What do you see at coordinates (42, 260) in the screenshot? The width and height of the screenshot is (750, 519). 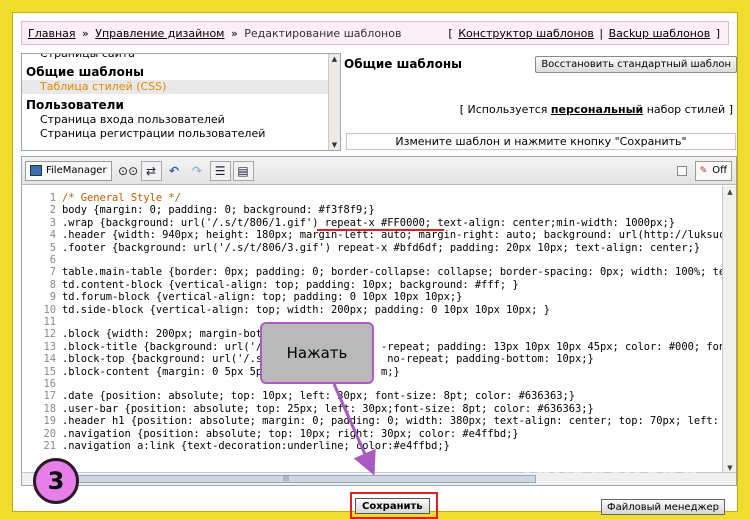 I see `code-line: 6` at bounding box center [42, 260].